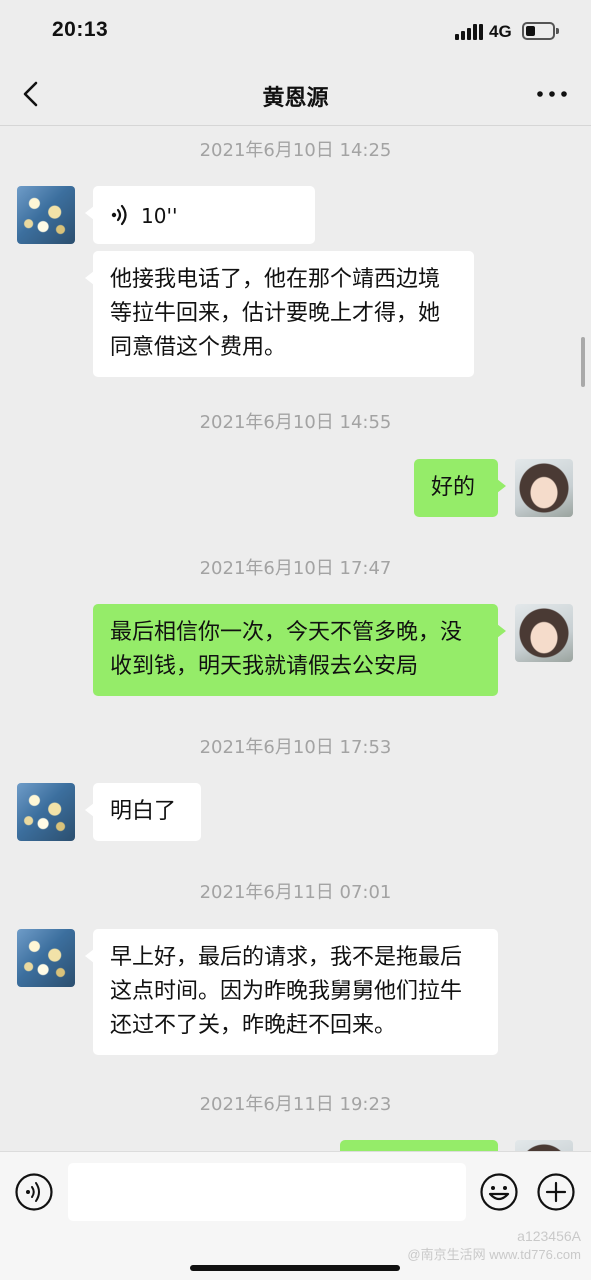 The width and height of the screenshot is (591, 1280). I want to click on voice-toggle-button, so click(34, 1192).